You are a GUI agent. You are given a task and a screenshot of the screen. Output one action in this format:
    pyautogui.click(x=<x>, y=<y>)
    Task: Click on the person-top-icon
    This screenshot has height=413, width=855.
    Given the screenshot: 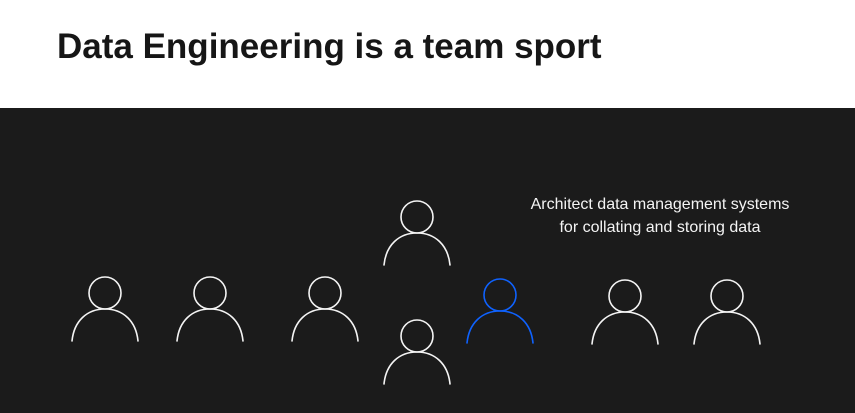 What is the action you would take?
    pyautogui.click(x=417, y=234)
    